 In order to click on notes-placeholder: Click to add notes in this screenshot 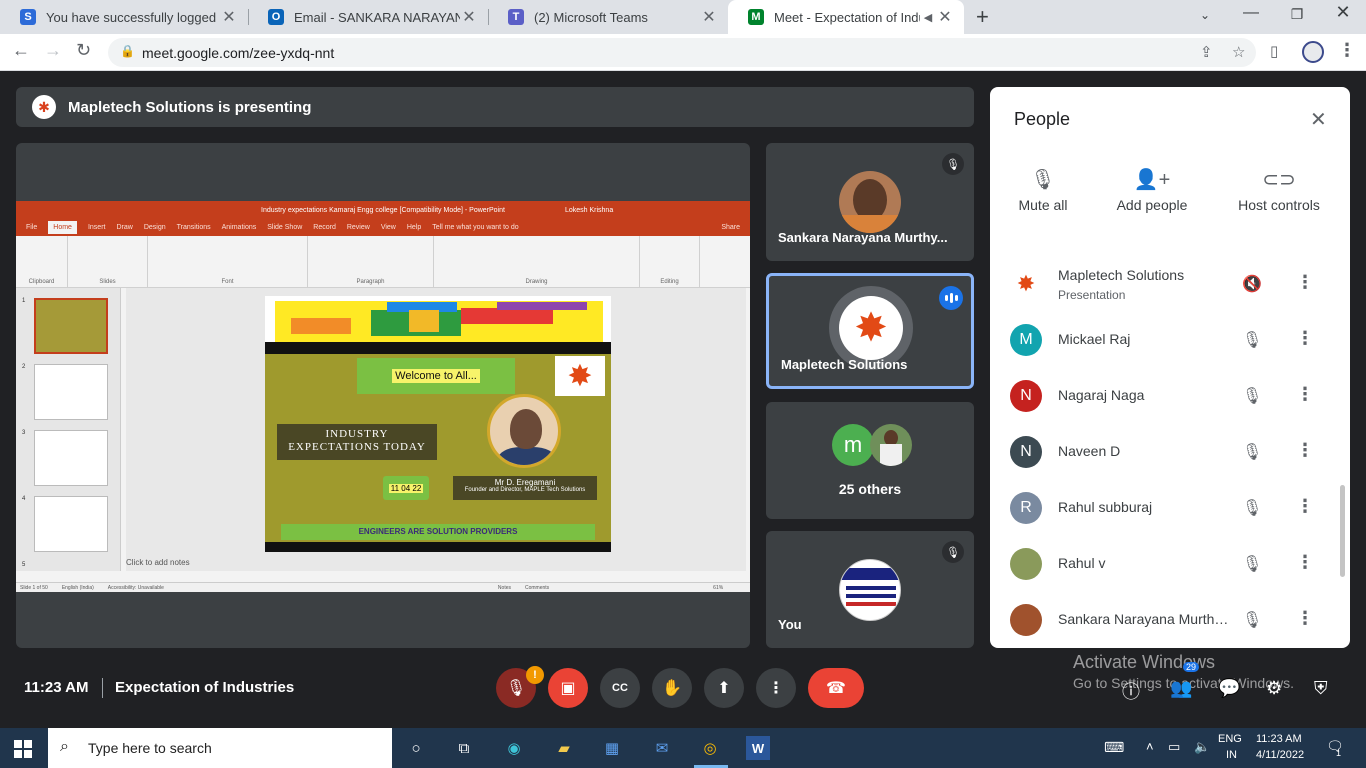, I will do `click(158, 562)`.